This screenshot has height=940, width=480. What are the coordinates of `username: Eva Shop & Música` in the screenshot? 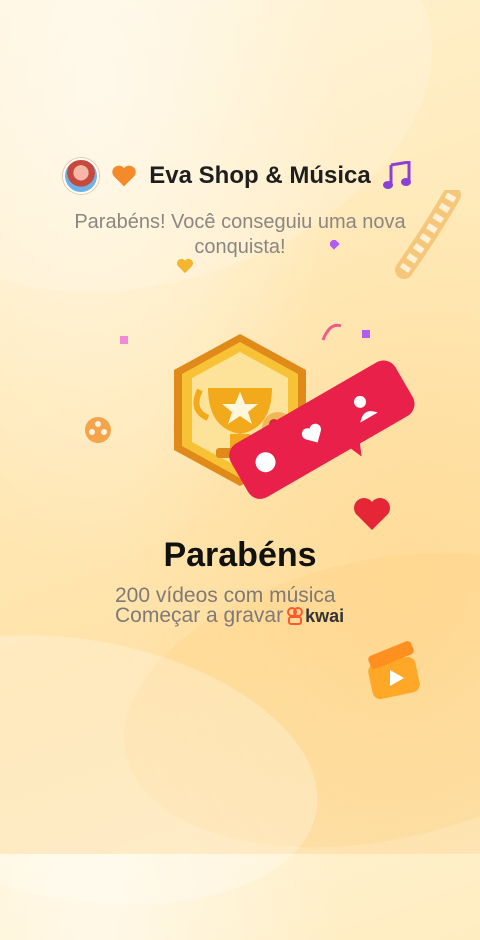 It's located at (260, 175).